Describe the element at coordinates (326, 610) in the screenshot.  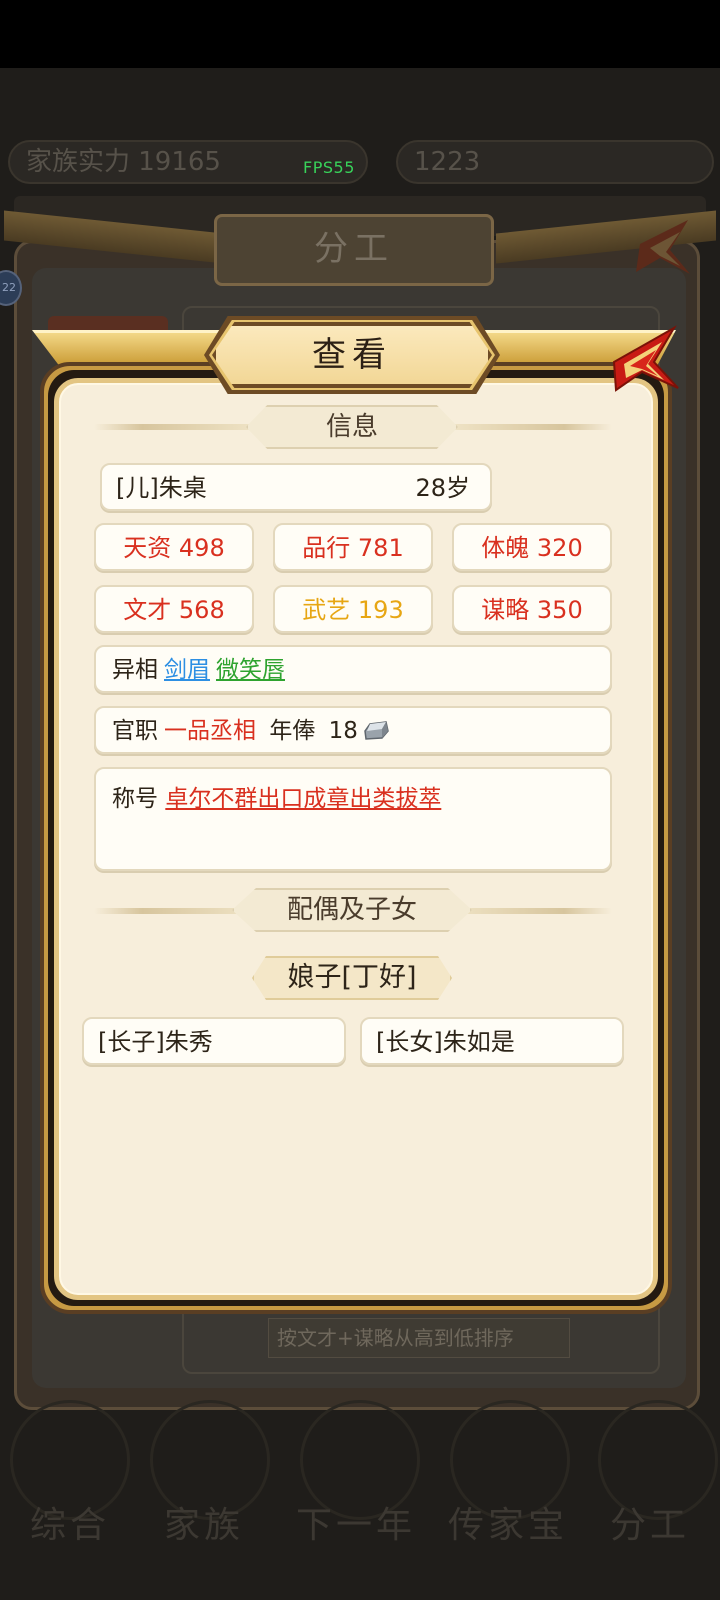
I see `stat-label: 武艺` at that location.